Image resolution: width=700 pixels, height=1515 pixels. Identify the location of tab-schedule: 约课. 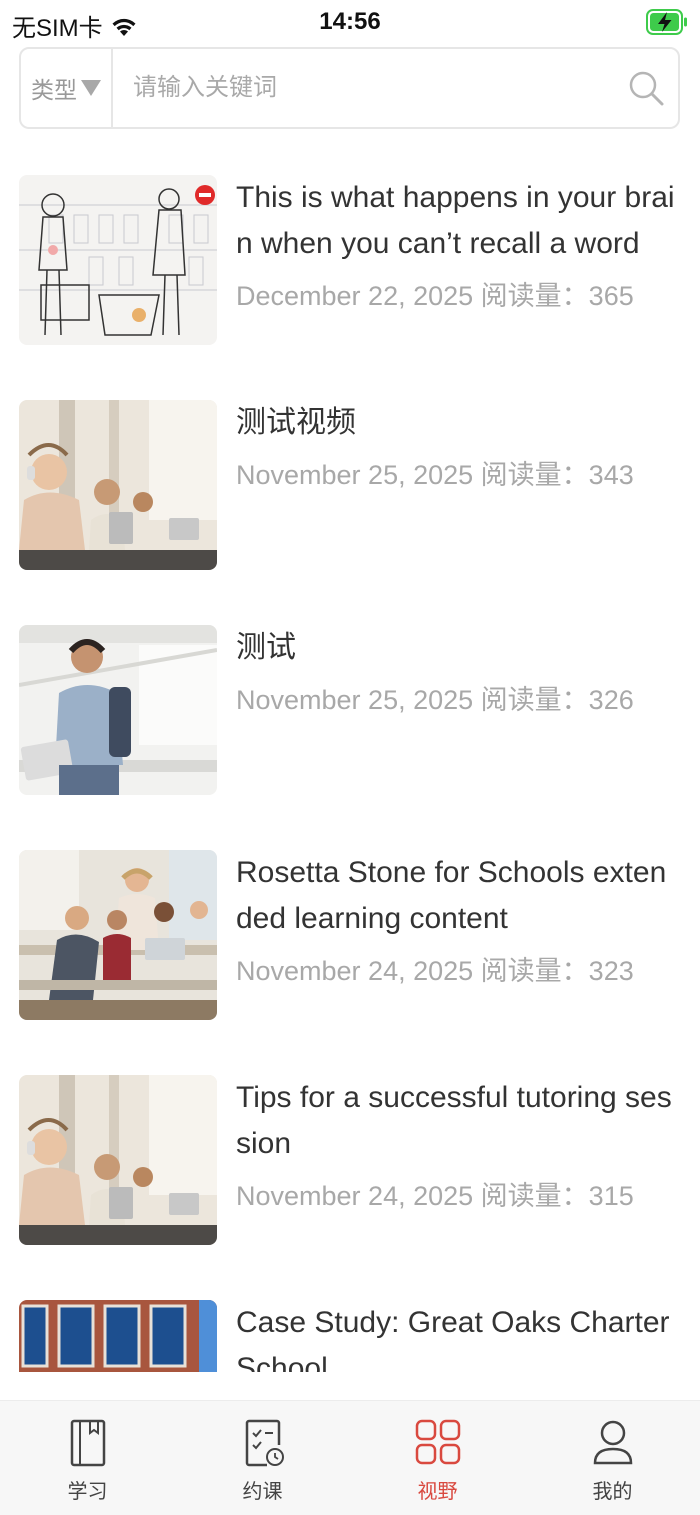
(262, 1458).